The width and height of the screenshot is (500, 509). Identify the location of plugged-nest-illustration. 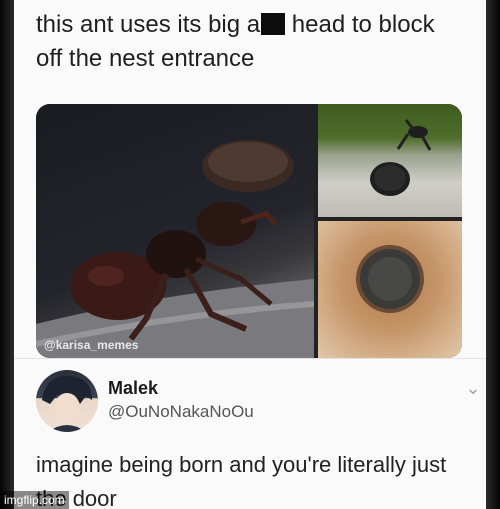
(390, 279).